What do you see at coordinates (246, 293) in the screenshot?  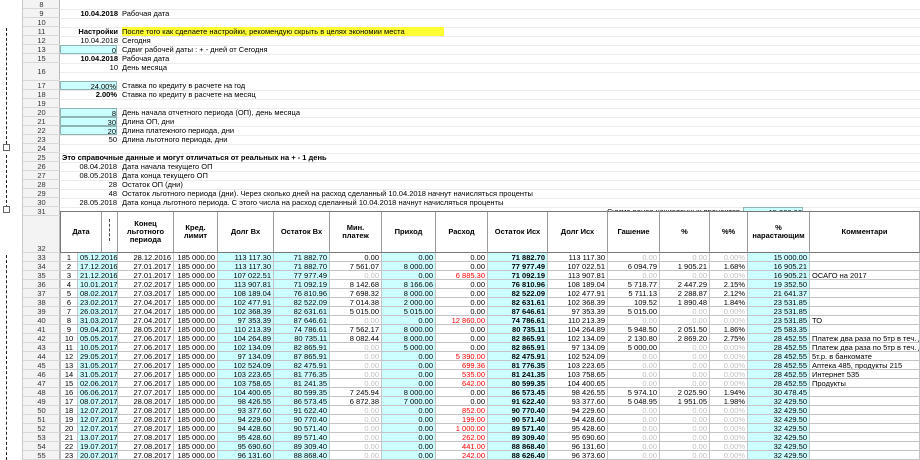 I see `table-cell: 108 189.04` at bounding box center [246, 293].